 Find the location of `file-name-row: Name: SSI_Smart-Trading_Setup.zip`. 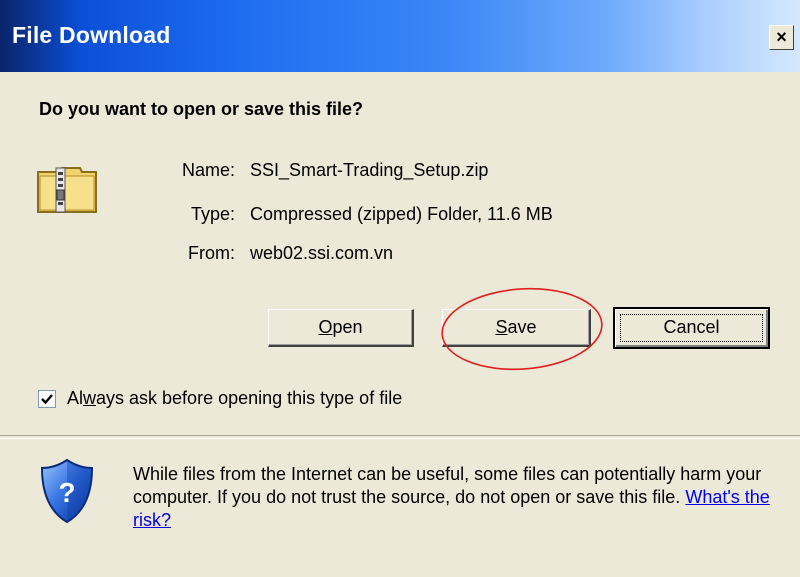

file-name-row: Name: SSI_Smart-Trading_Setup.zip is located at coordinates (400, 173).